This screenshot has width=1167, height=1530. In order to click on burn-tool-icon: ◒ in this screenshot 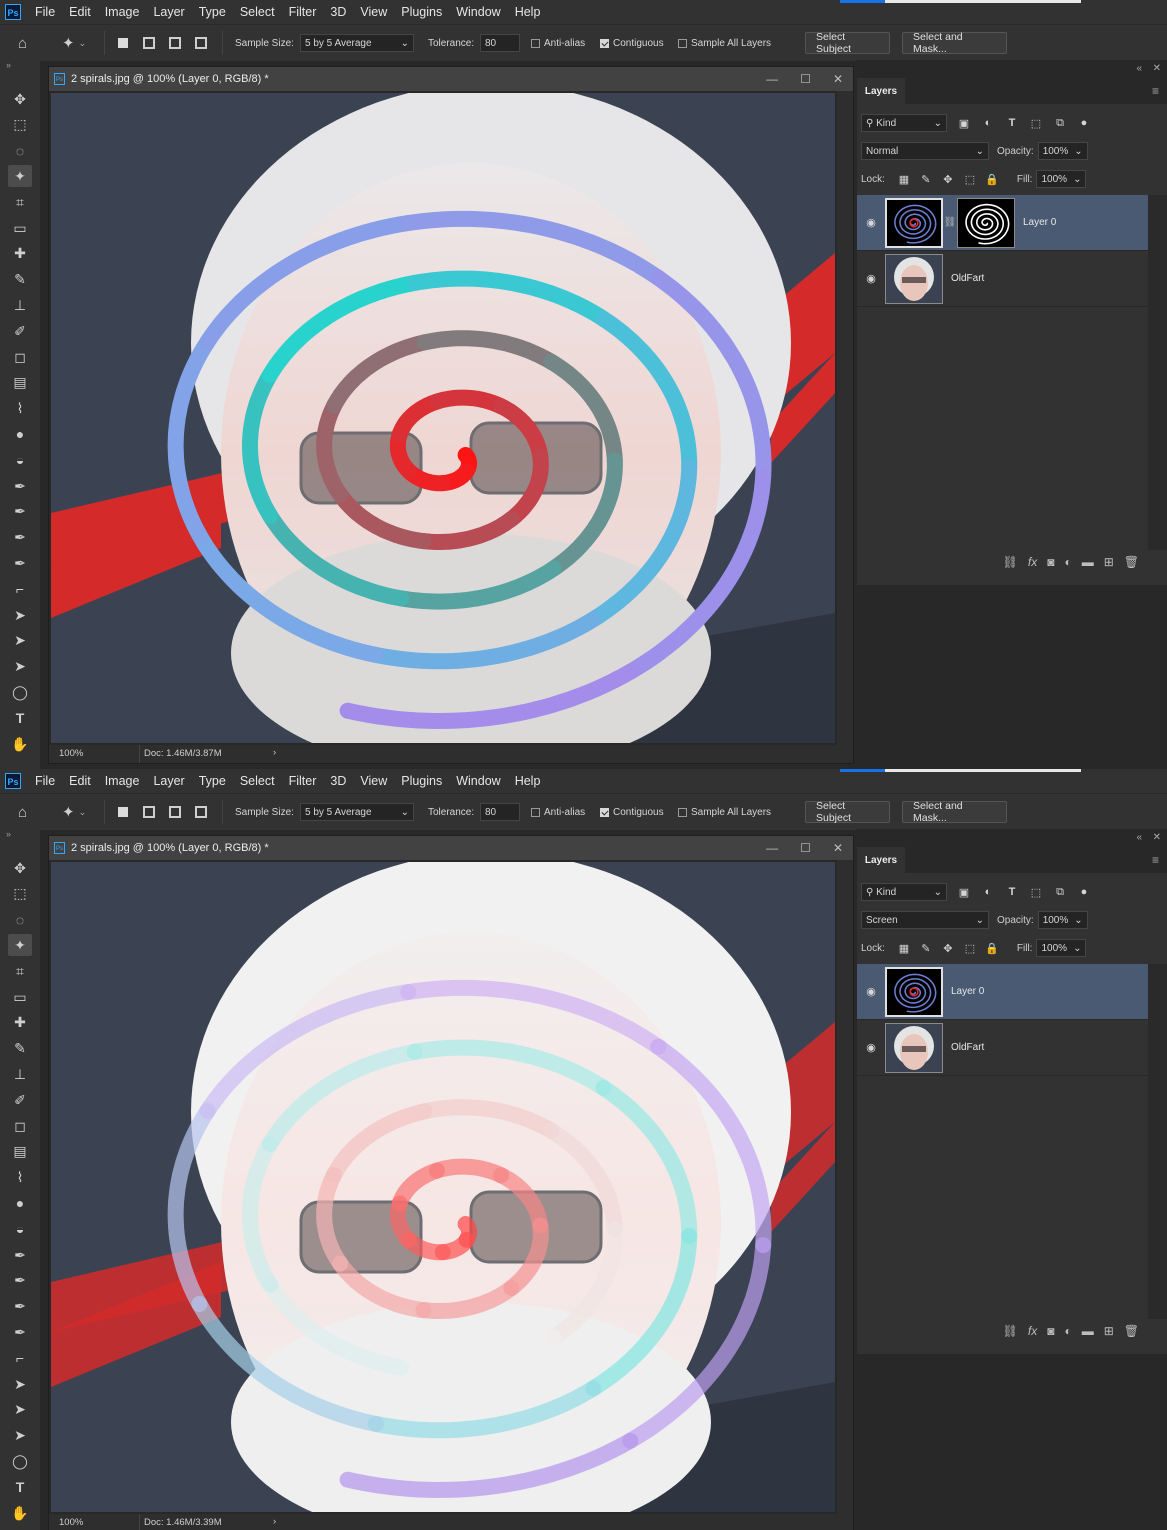, I will do `click(20, 1229)`.